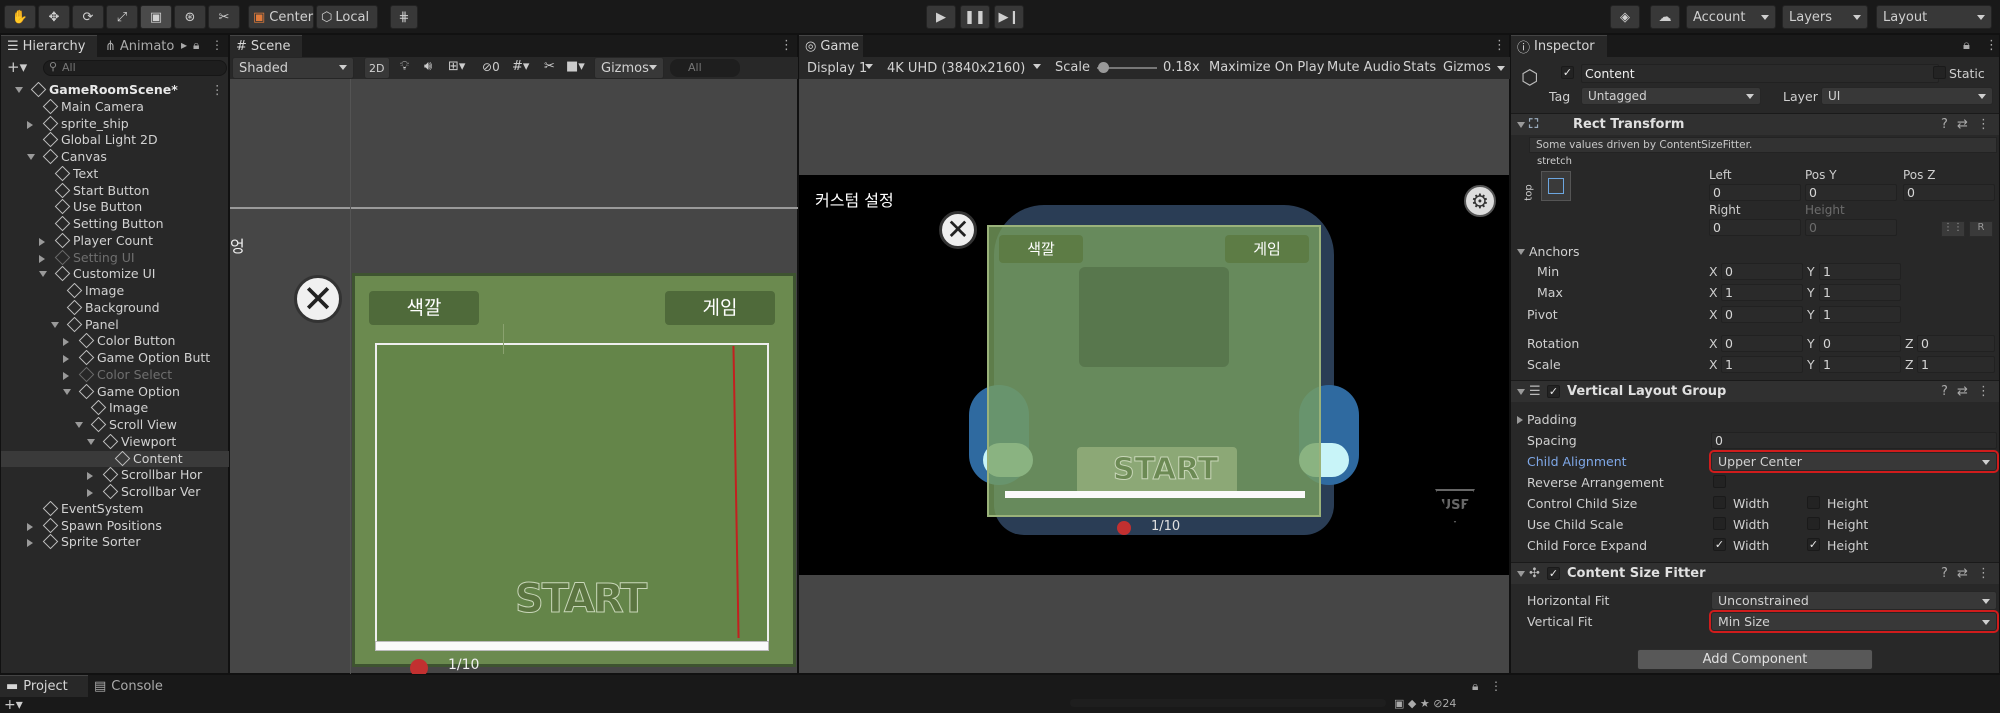  Describe the element at coordinates (456, 66) in the screenshot. I see `effects-icon: ⊞▾` at that location.